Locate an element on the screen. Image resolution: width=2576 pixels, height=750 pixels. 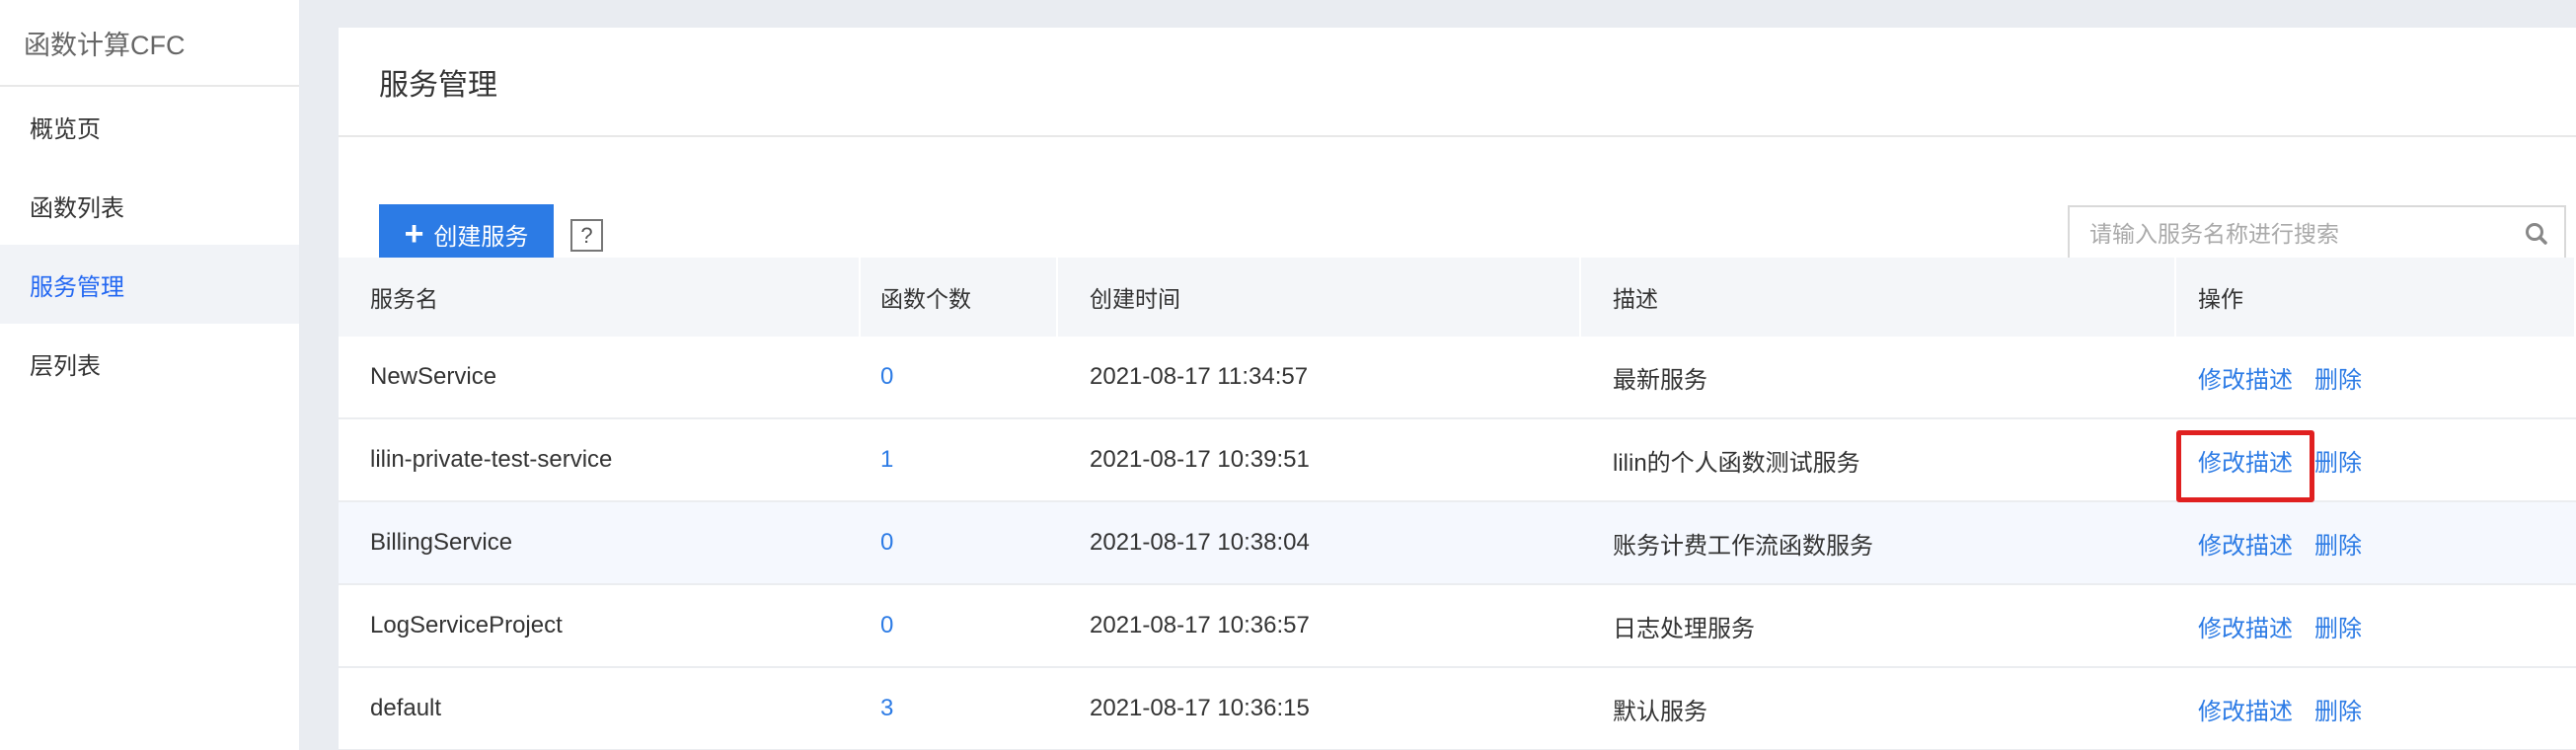
function-count-link: 3 is located at coordinates (887, 708).